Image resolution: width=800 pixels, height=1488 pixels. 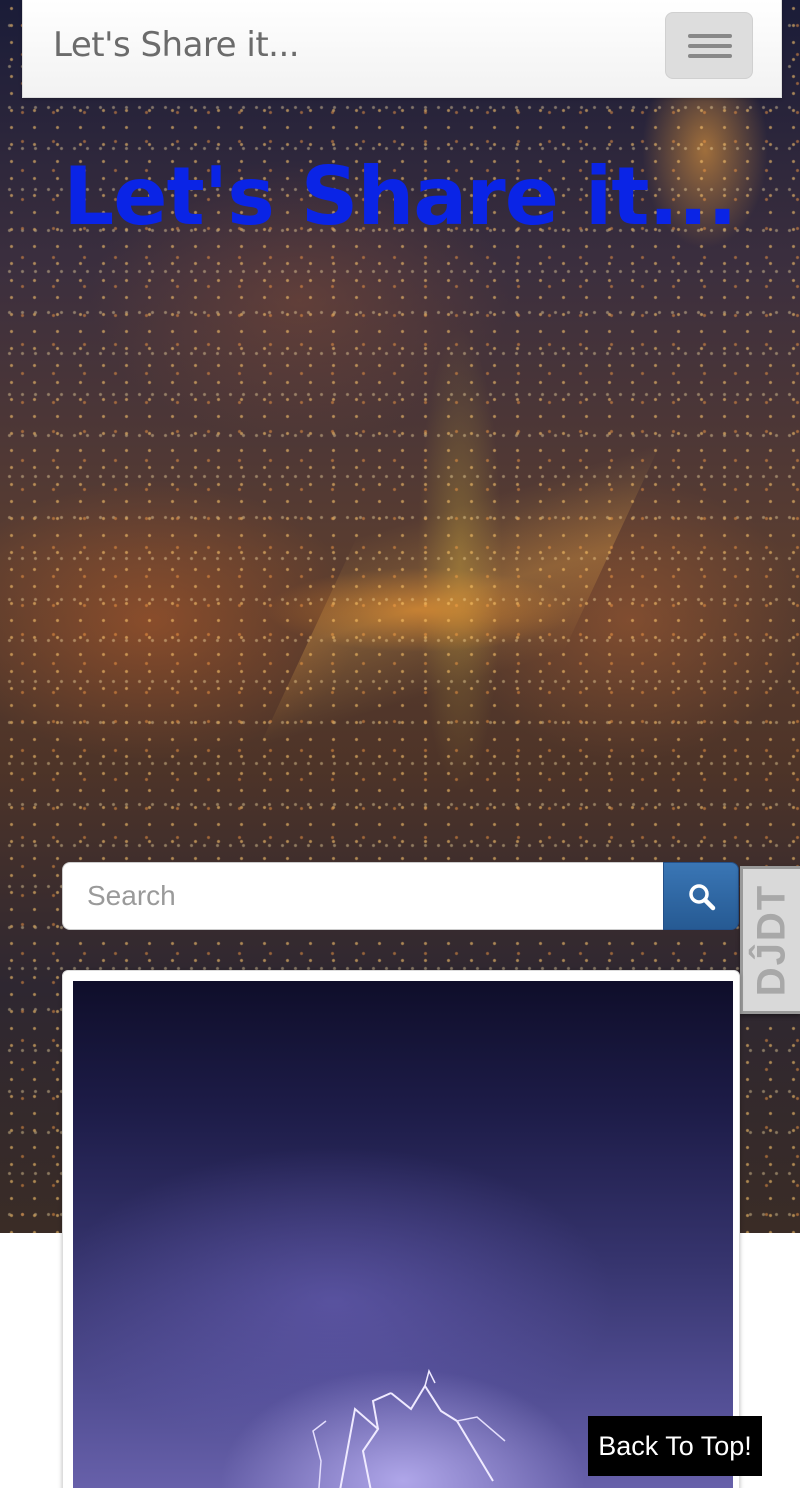 I want to click on menu-toggle-button, so click(x=709, y=45).